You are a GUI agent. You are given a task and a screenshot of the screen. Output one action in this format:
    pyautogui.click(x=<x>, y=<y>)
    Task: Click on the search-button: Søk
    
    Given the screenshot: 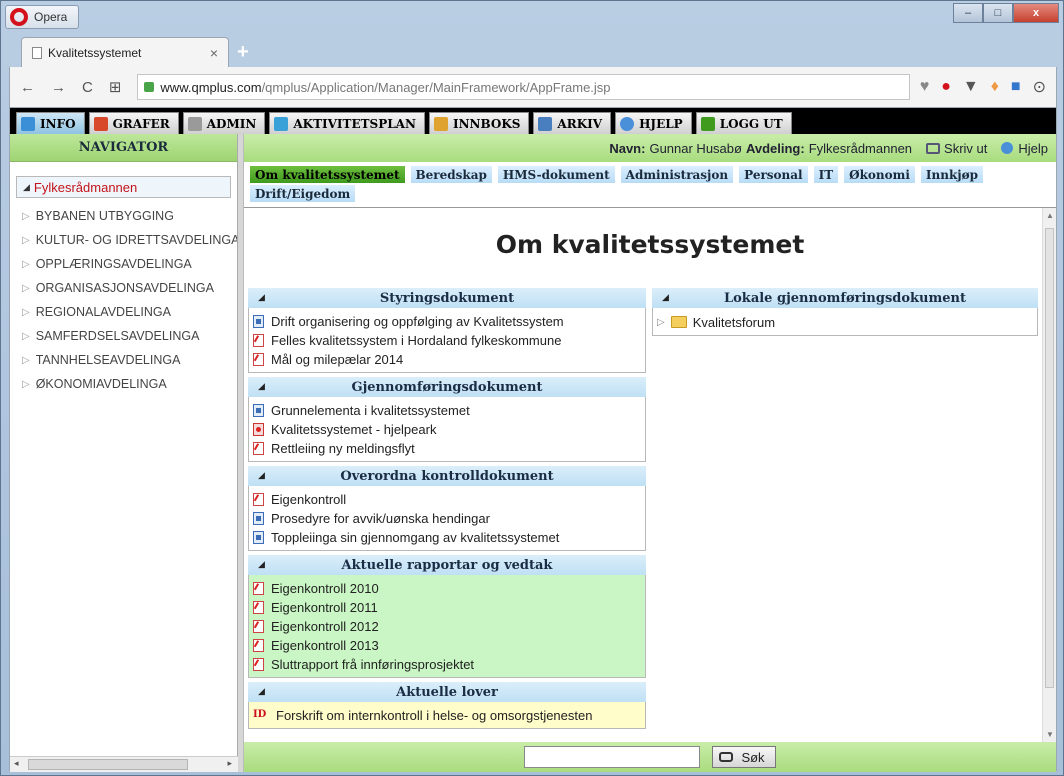 What is the action you would take?
    pyautogui.click(x=744, y=757)
    